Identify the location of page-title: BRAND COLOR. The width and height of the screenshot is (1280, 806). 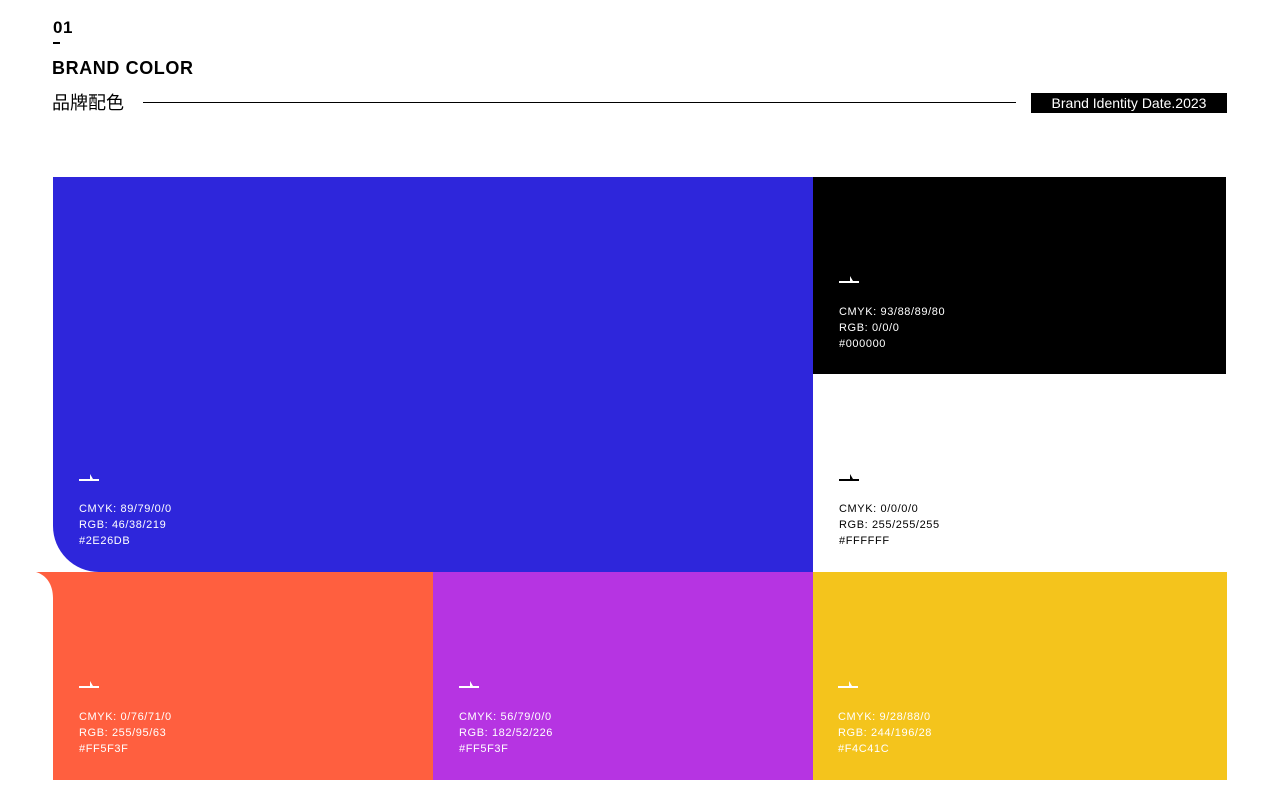
(123, 68).